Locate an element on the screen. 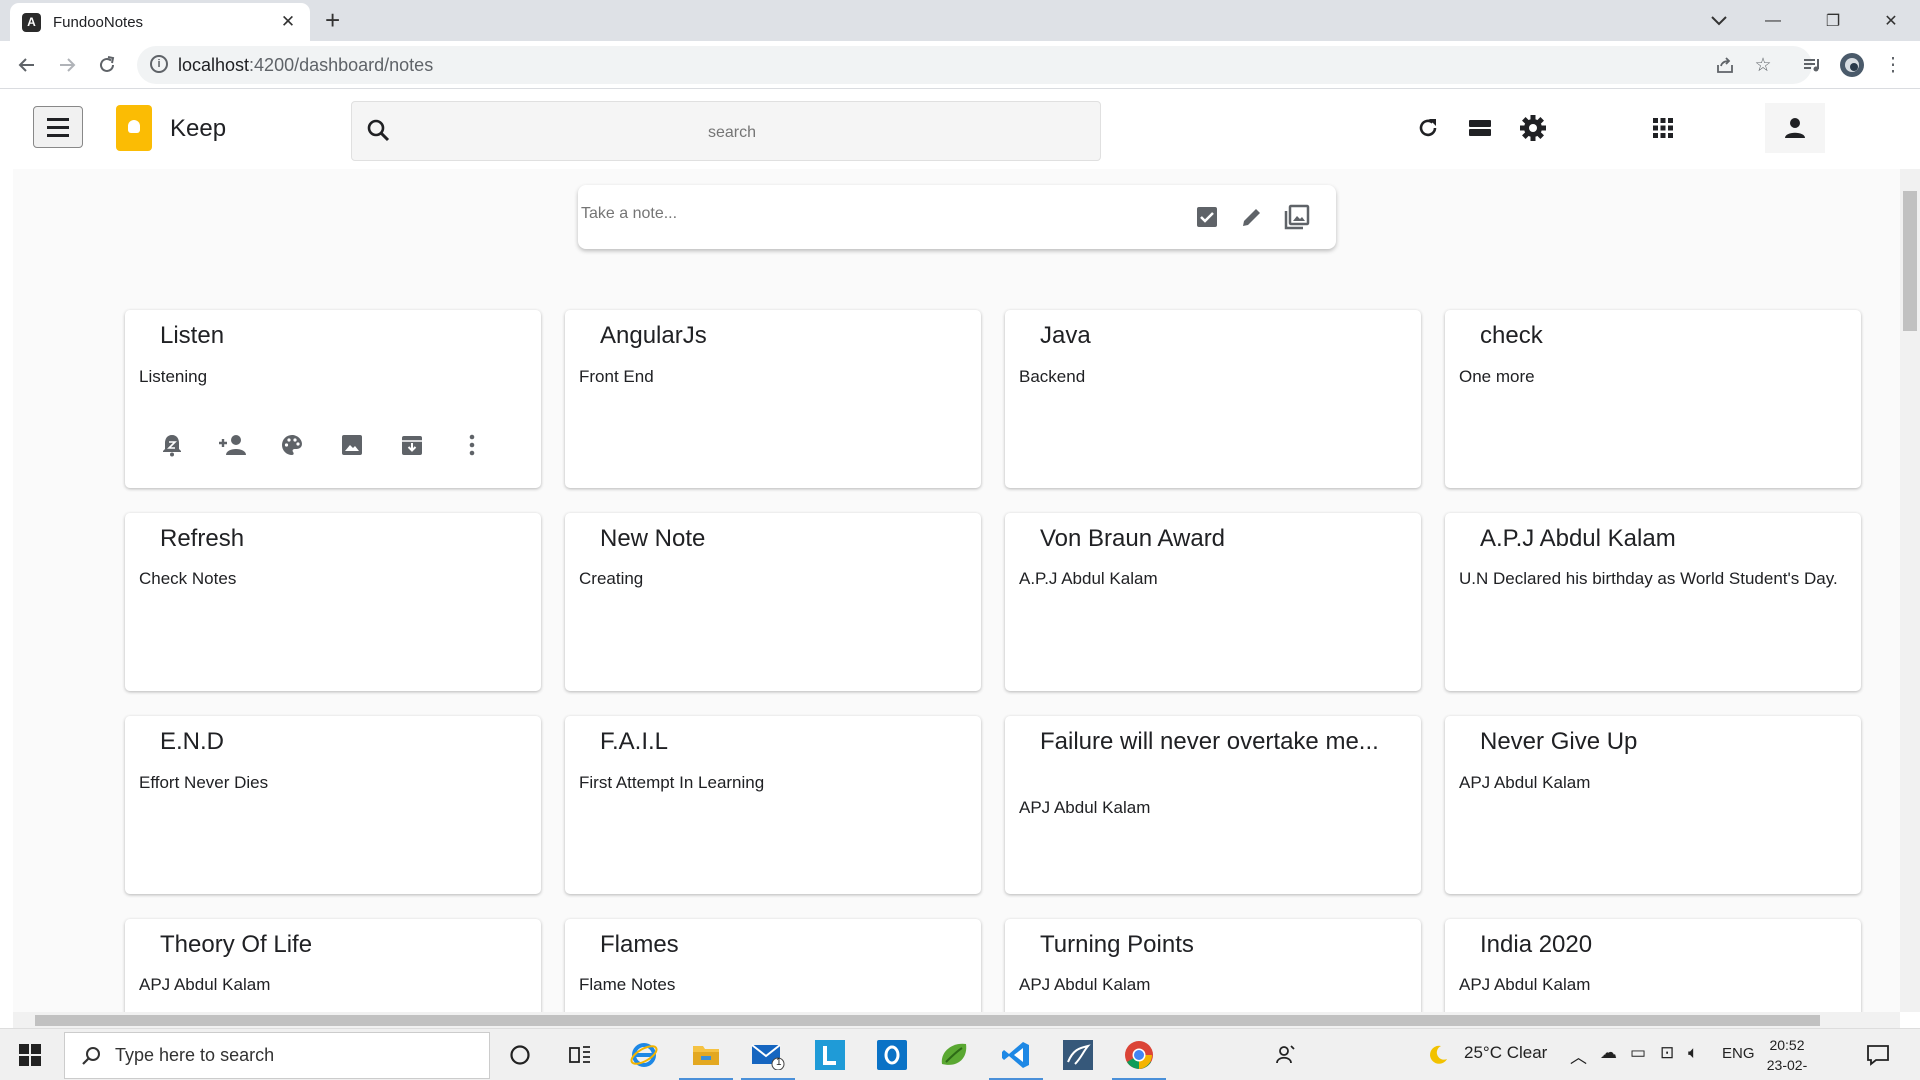 This screenshot has height=1080, width=1920. note-card: Turning Points APJ Abdul Kalam is located at coordinates (1213, 965).